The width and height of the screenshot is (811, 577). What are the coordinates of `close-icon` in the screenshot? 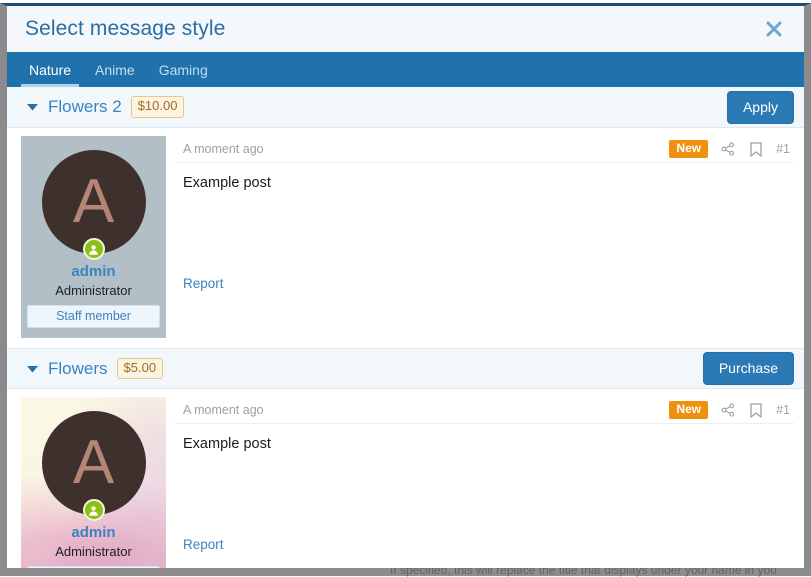 It's located at (774, 29).